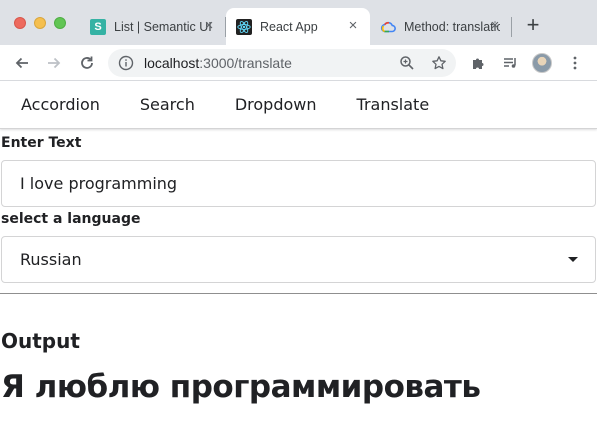 This screenshot has width=597, height=447. I want to click on browser-toolbar: localhost:3000/translate, so click(298, 63).